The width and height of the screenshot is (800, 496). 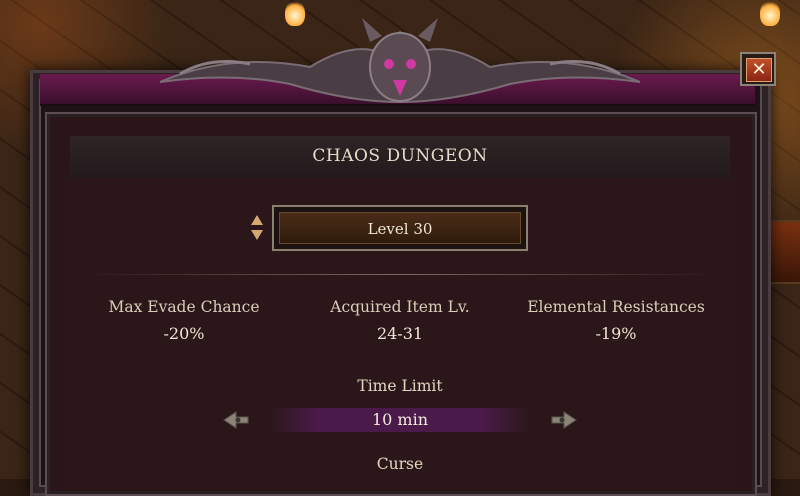 I want to click on level-label: Level 30, so click(x=400, y=228).